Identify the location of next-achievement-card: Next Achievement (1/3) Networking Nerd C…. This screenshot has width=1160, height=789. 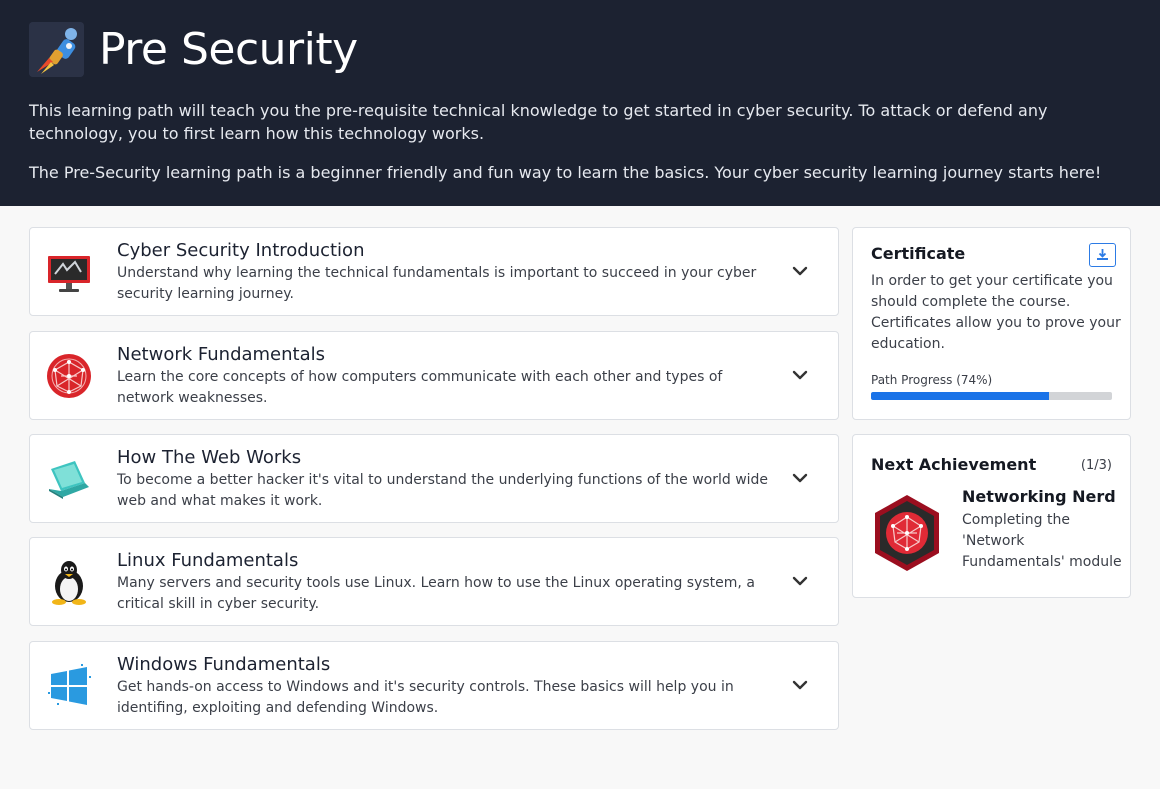
(991, 516).